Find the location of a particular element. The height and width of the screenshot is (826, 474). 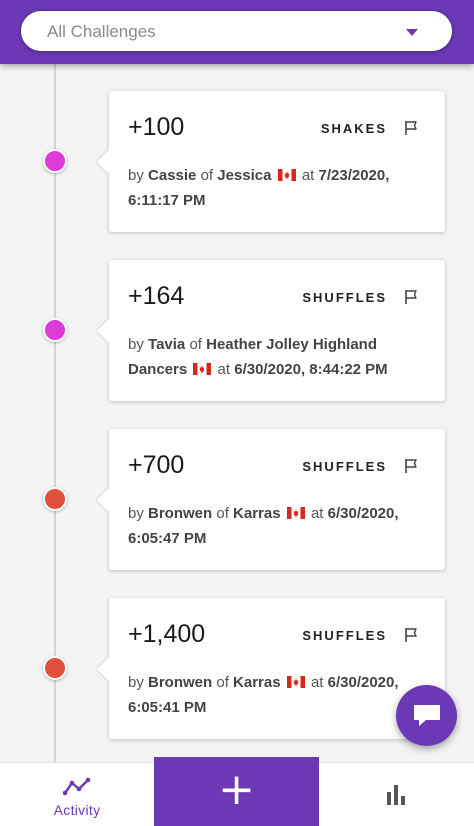

bottom-nav: Activity + is located at coordinates (237, 791).